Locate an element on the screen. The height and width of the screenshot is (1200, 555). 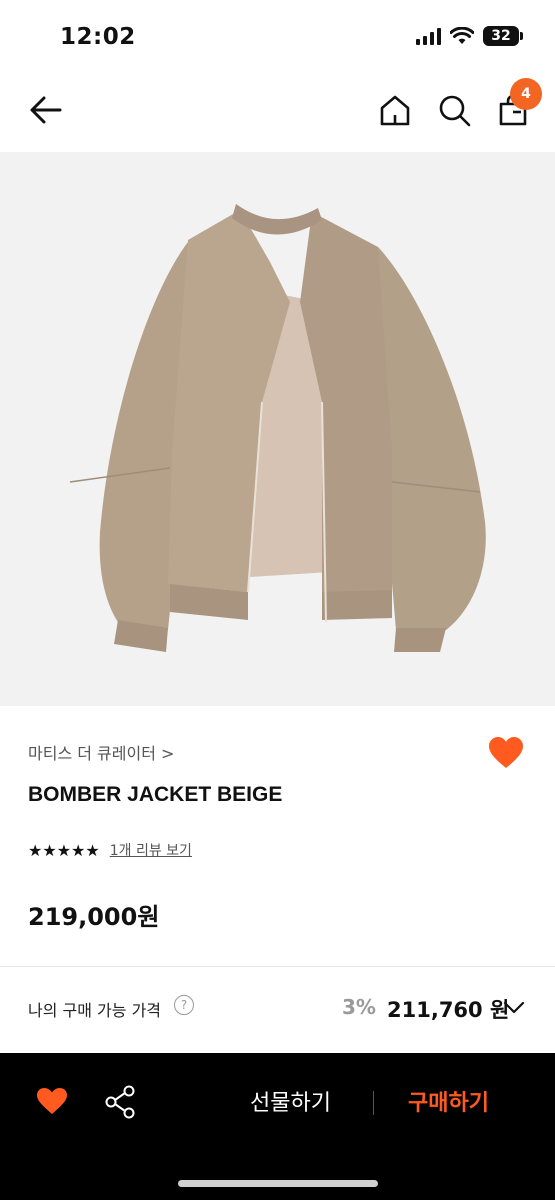
product-name: BOMBER JACKET BEIGE is located at coordinates (155, 794).